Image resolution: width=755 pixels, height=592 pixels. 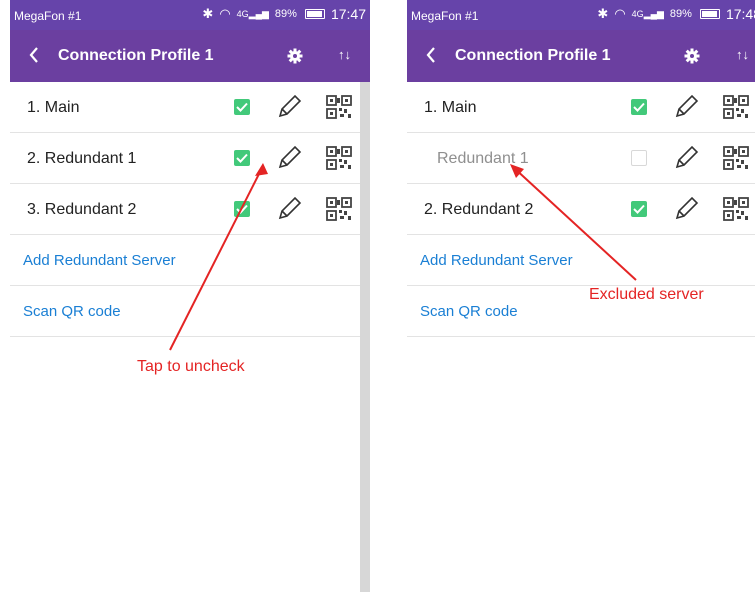 What do you see at coordinates (82, 158) in the screenshot?
I see `server-label: 2. Redundant 1` at bounding box center [82, 158].